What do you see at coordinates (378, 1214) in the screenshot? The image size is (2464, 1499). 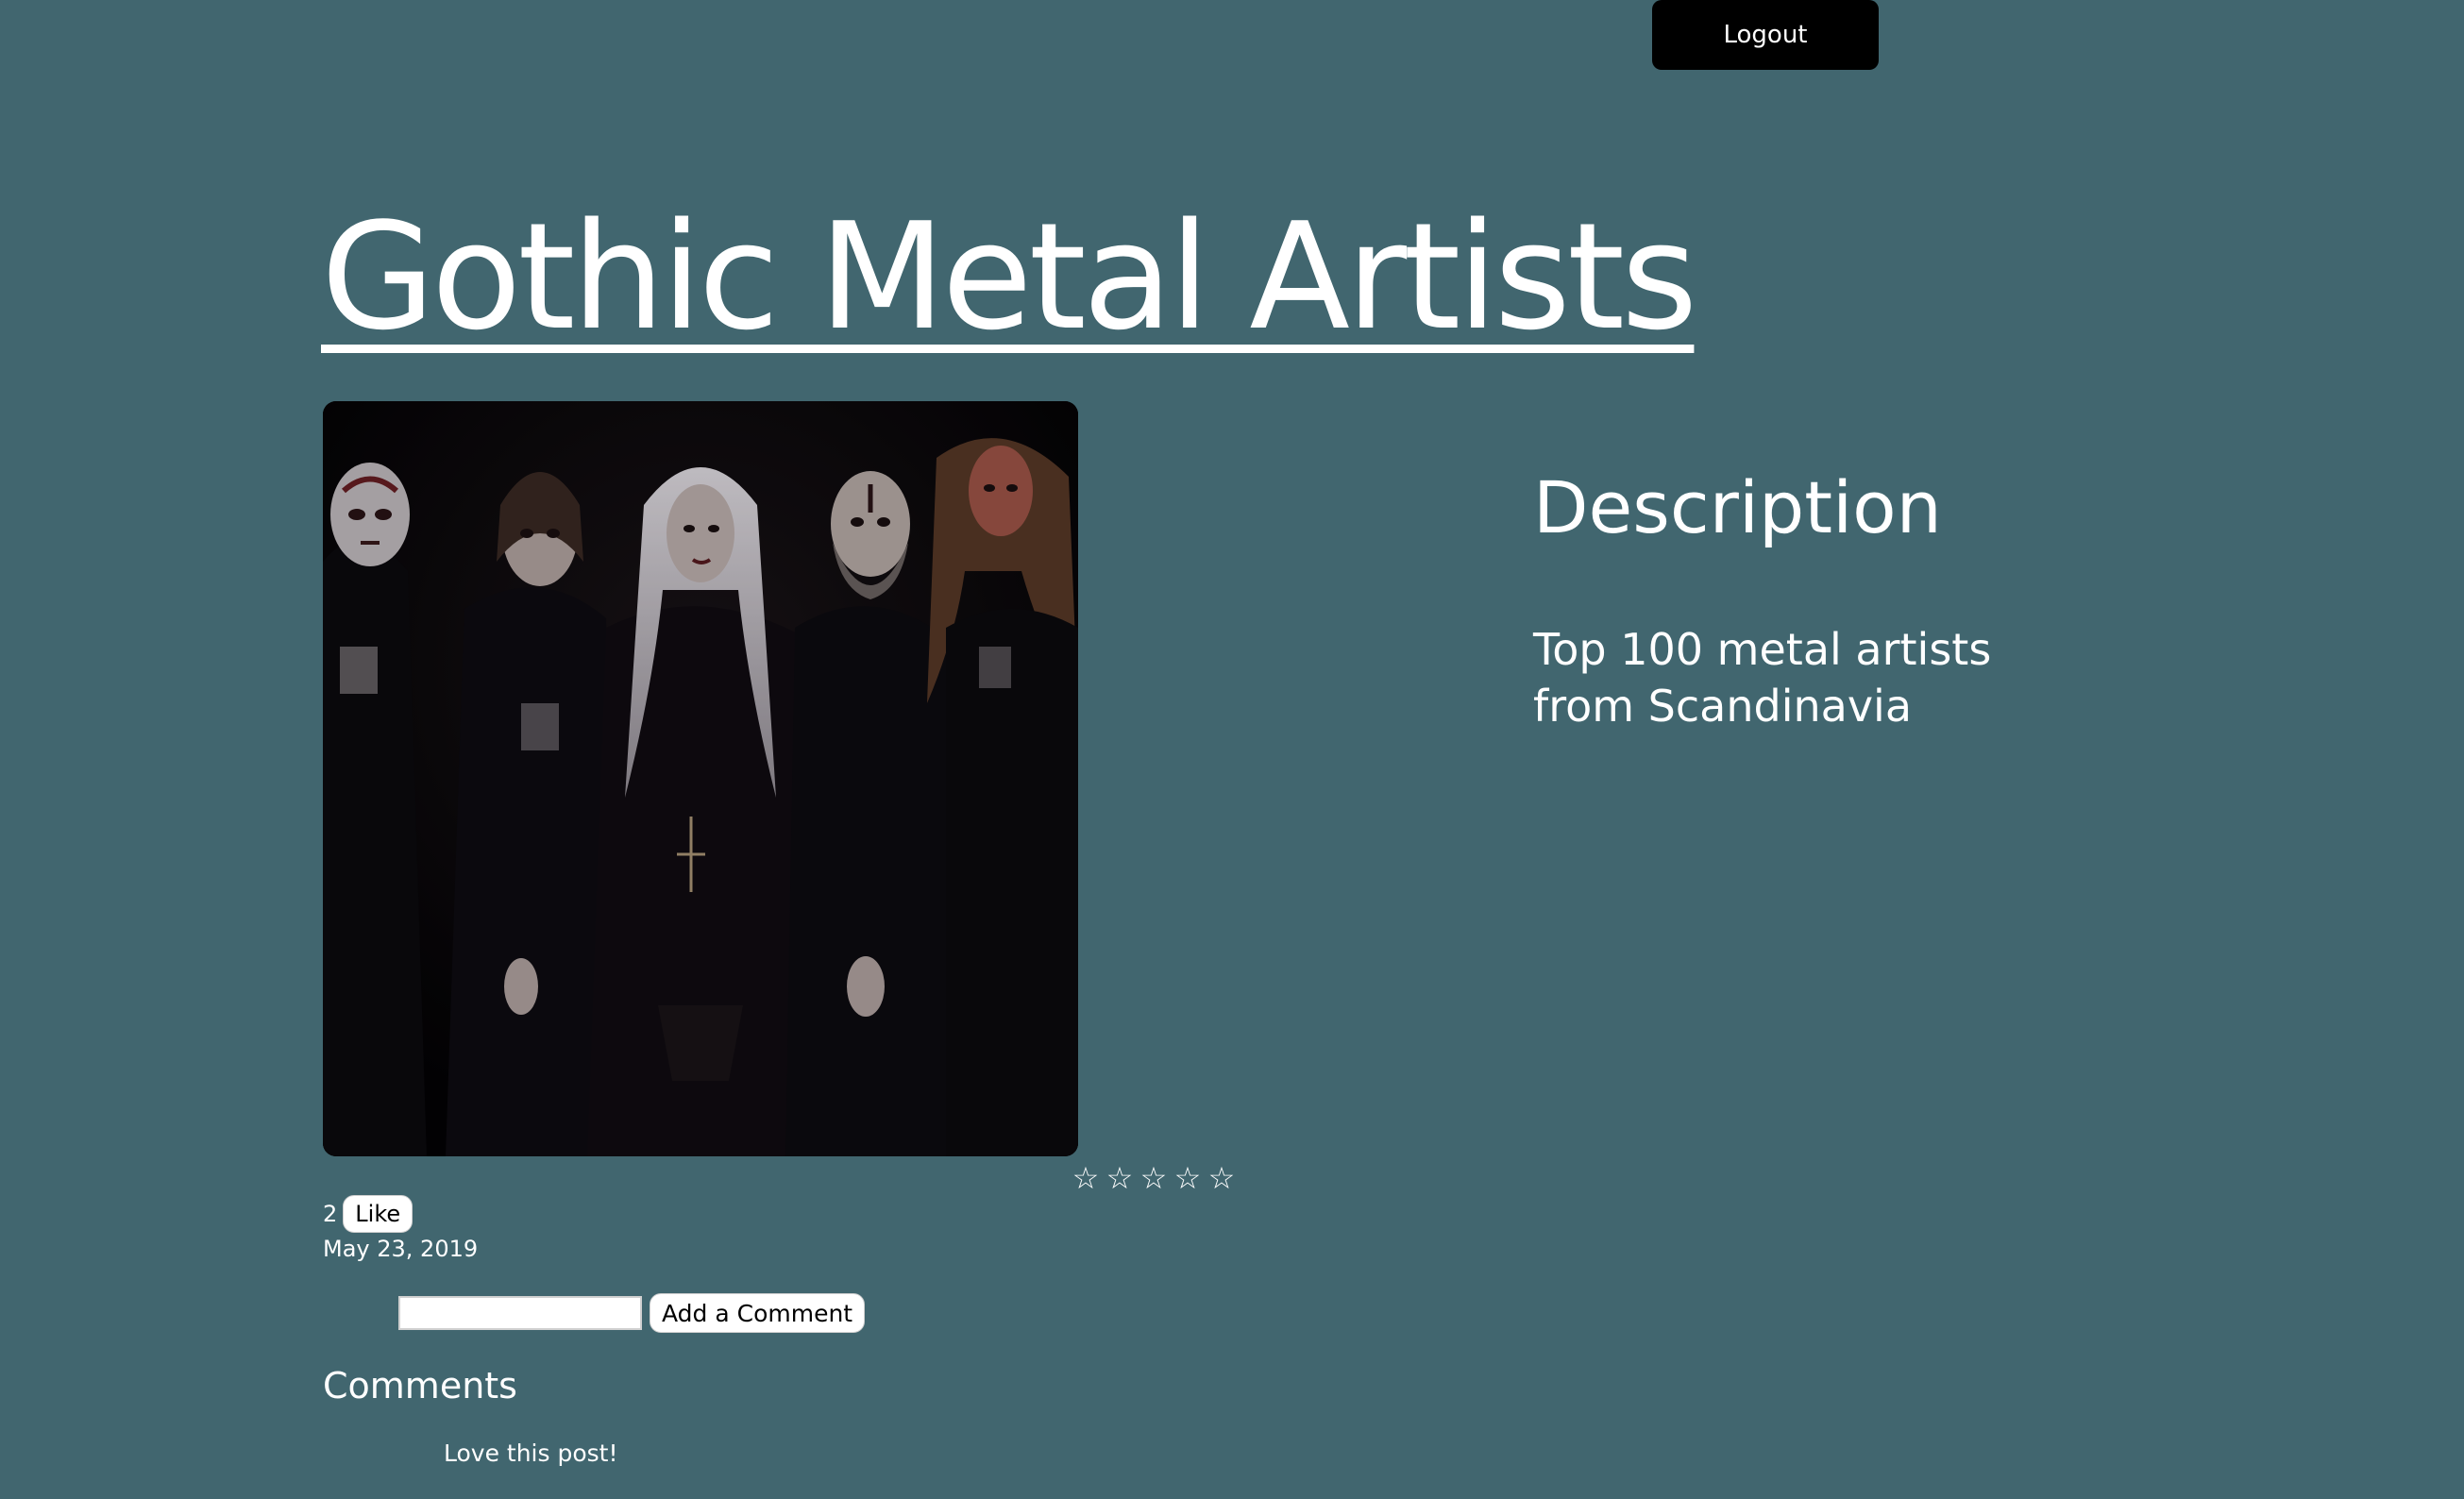 I see `like-button: Like` at bounding box center [378, 1214].